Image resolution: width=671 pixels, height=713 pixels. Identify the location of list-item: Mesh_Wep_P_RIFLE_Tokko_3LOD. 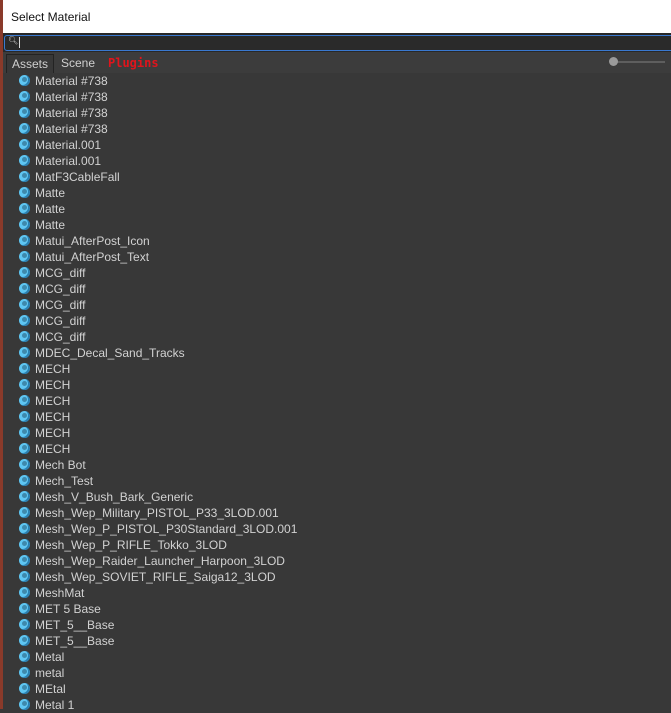
(123, 545).